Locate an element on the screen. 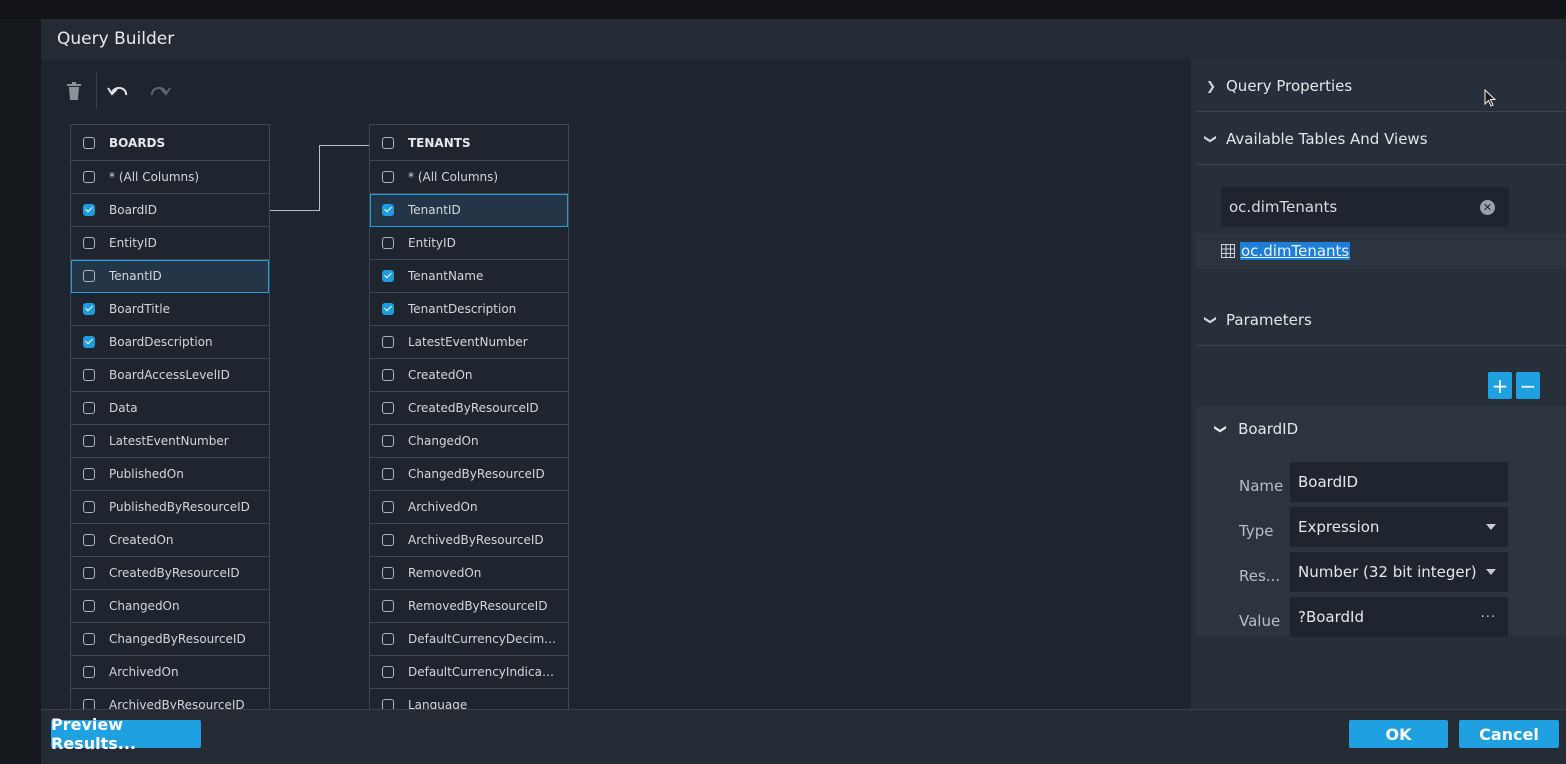  dialog-title: Query Builder is located at coordinates (116, 39).